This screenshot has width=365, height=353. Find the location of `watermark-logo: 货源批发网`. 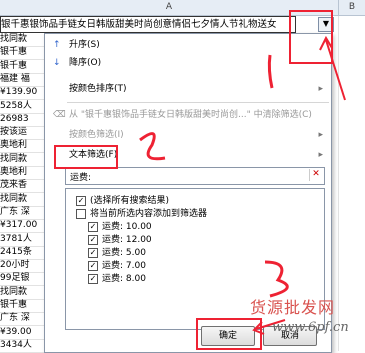

watermark-logo: 货源批发网 is located at coordinates (293, 307).